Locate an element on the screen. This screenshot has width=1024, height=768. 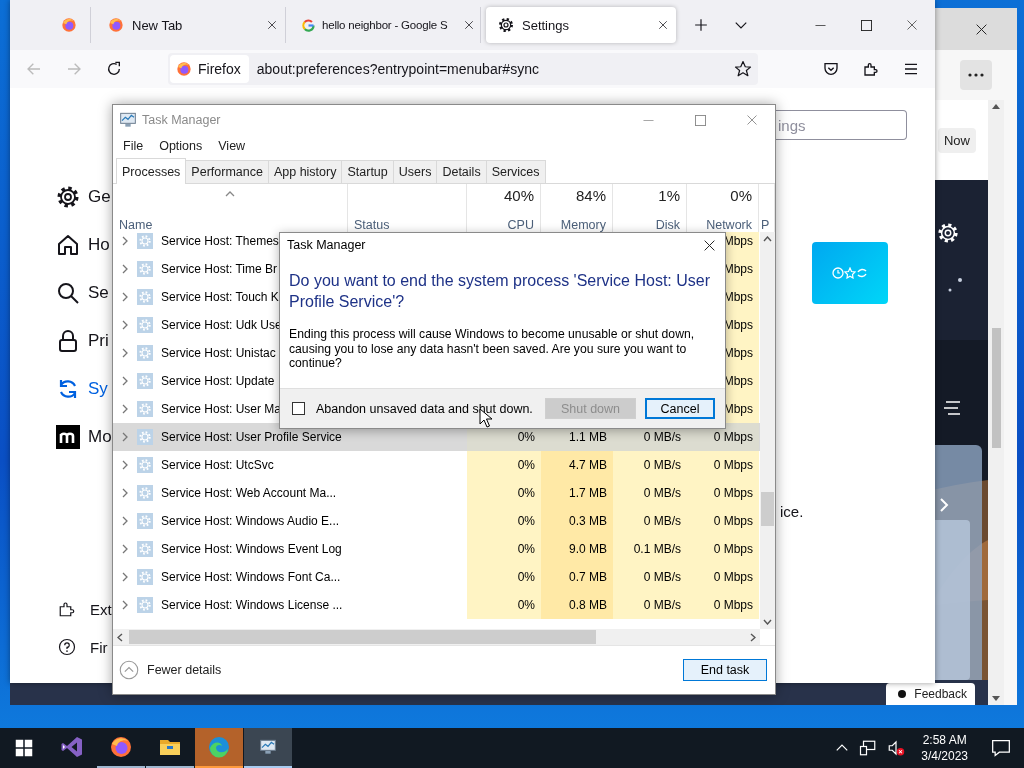
usage-percent: 84% is located at coordinates (590, 195).